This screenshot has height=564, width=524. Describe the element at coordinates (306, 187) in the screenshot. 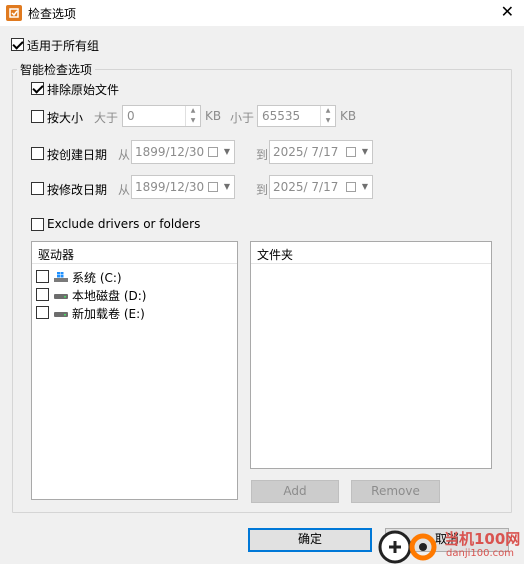

I see `modified-to-value: 2025/ 7/17` at that location.